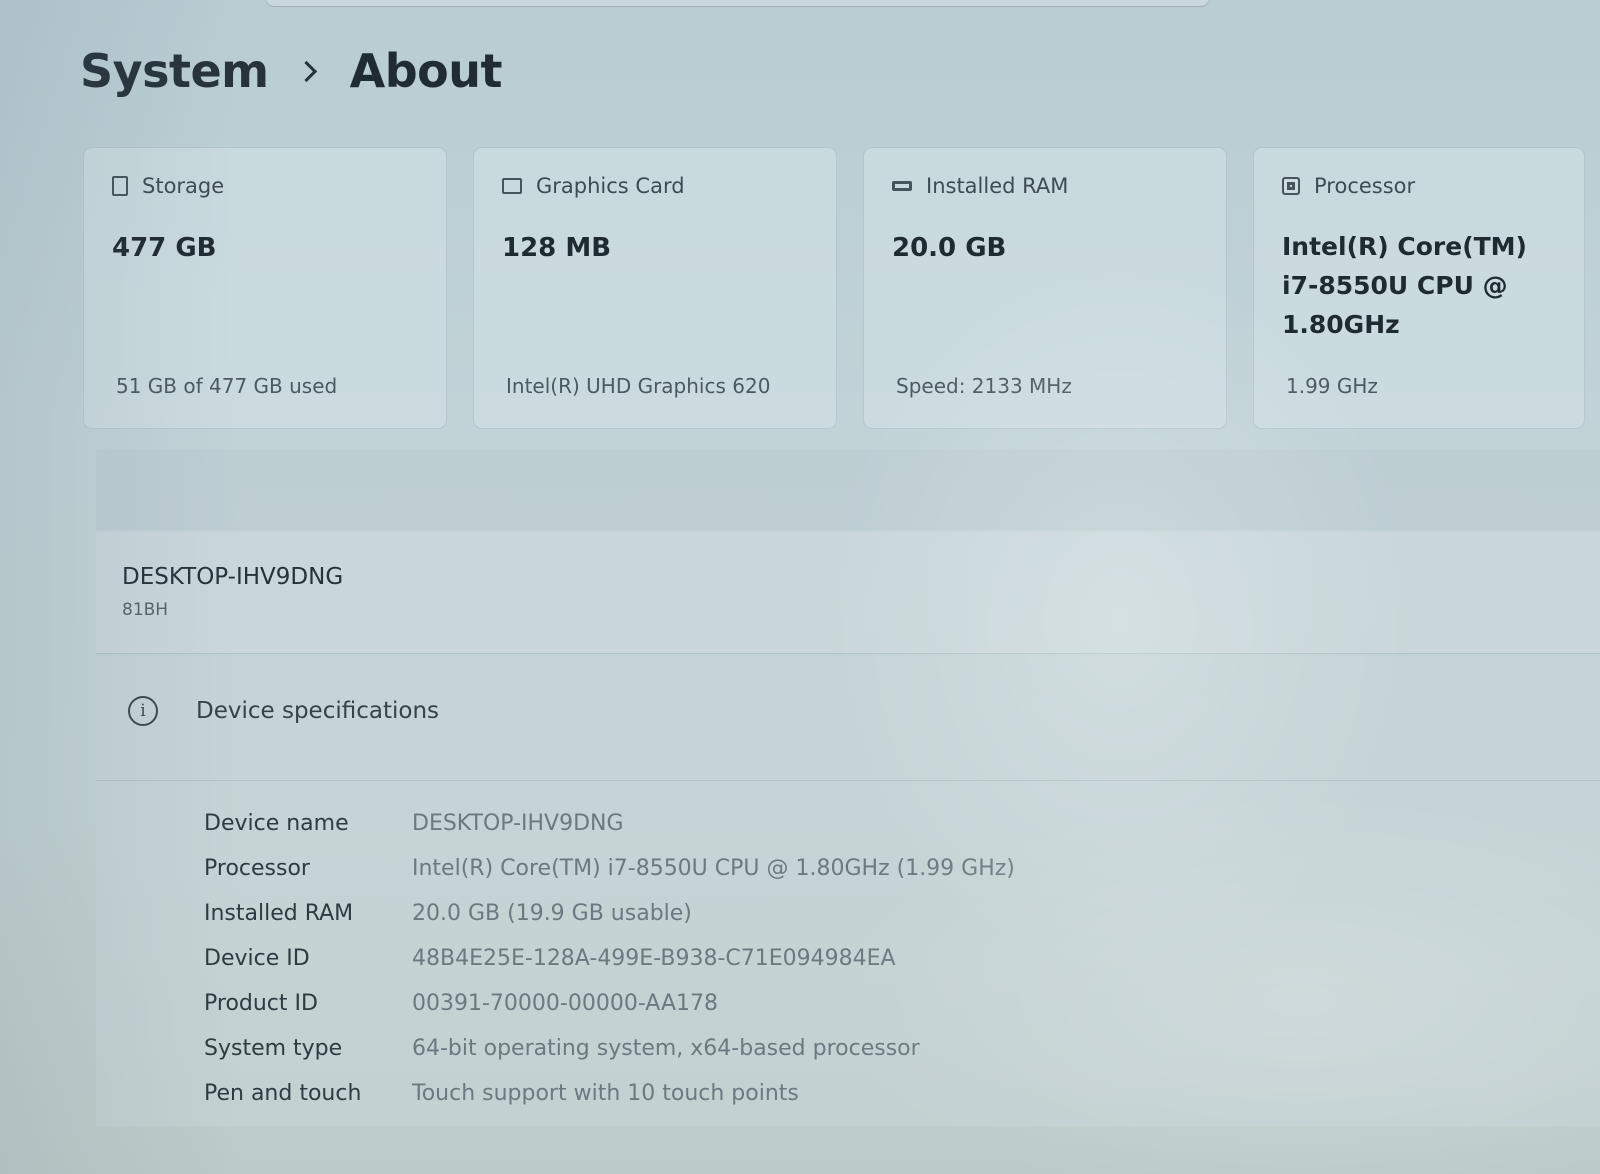  What do you see at coordinates (1365, 186) in the screenshot?
I see `card-label: Processor` at bounding box center [1365, 186].